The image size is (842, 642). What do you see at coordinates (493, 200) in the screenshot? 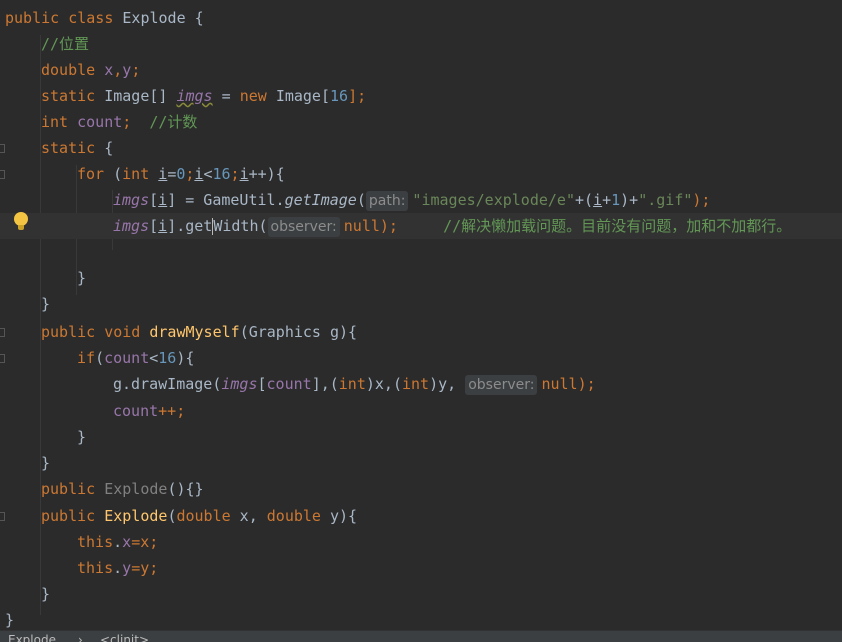
I see `string: "images/explode/e"` at bounding box center [493, 200].